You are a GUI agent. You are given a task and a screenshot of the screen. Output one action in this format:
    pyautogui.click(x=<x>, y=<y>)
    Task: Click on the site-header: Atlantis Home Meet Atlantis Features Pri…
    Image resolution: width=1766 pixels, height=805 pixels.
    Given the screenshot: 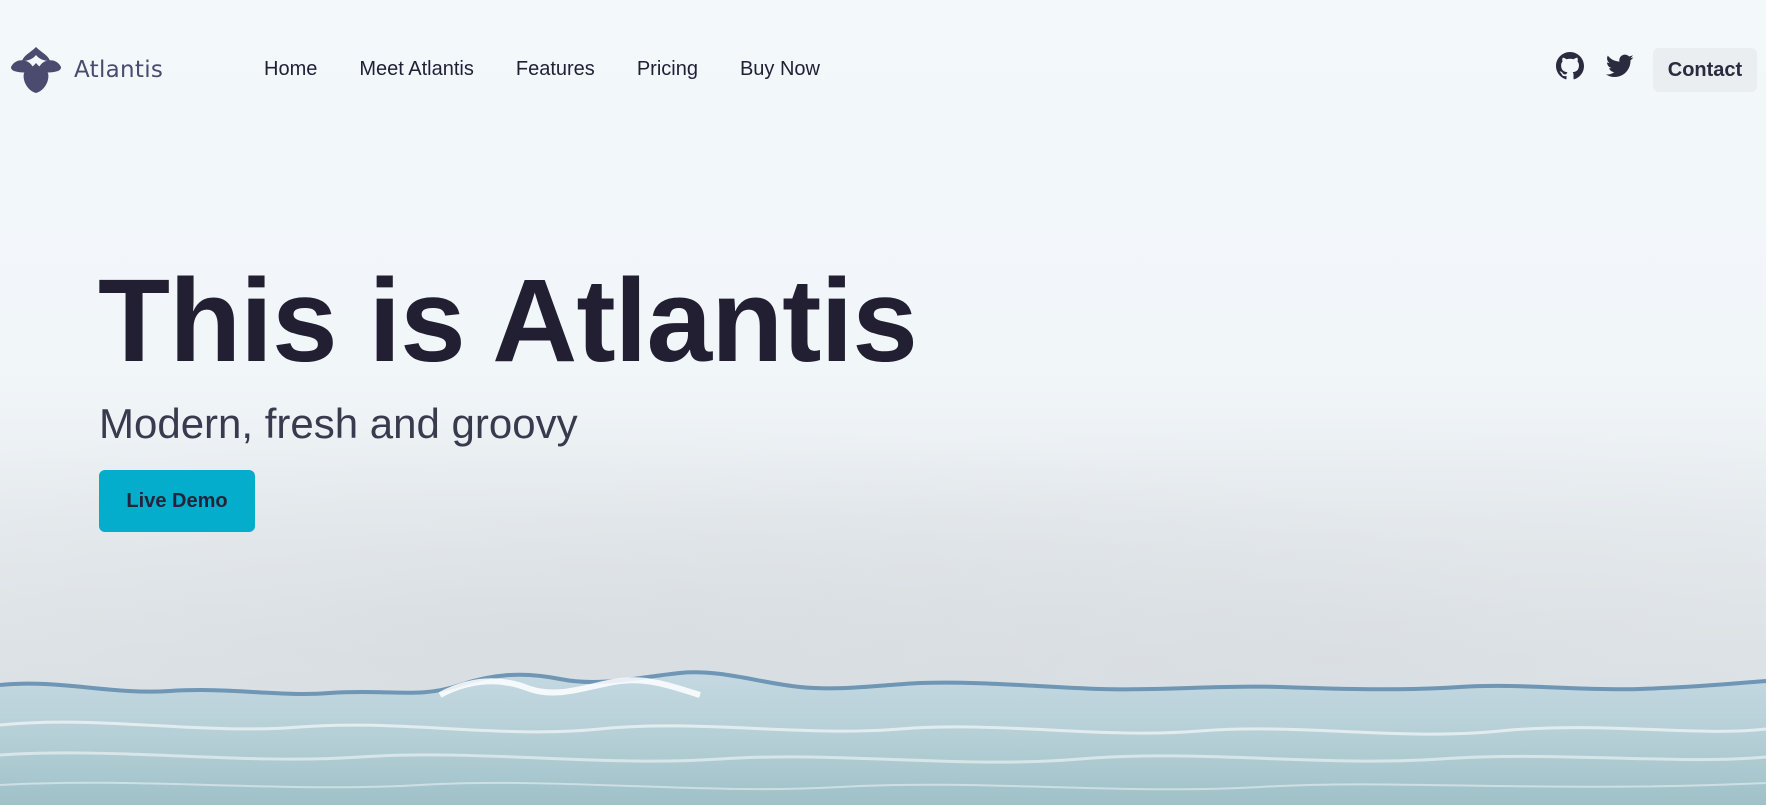 What is the action you would take?
    pyautogui.click(x=883, y=70)
    